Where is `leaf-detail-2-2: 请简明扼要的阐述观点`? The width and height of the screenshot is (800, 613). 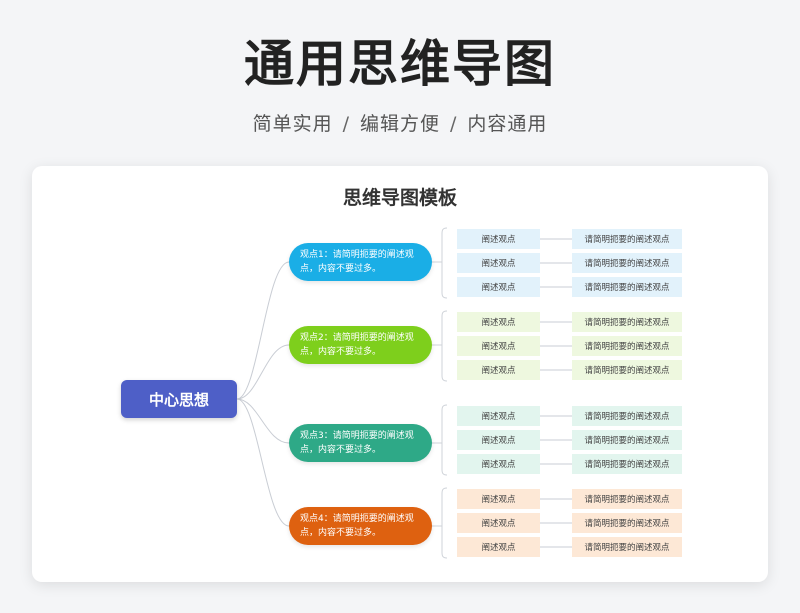
leaf-detail-2-2: 请简明扼要的阐述观点 is located at coordinates (627, 346).